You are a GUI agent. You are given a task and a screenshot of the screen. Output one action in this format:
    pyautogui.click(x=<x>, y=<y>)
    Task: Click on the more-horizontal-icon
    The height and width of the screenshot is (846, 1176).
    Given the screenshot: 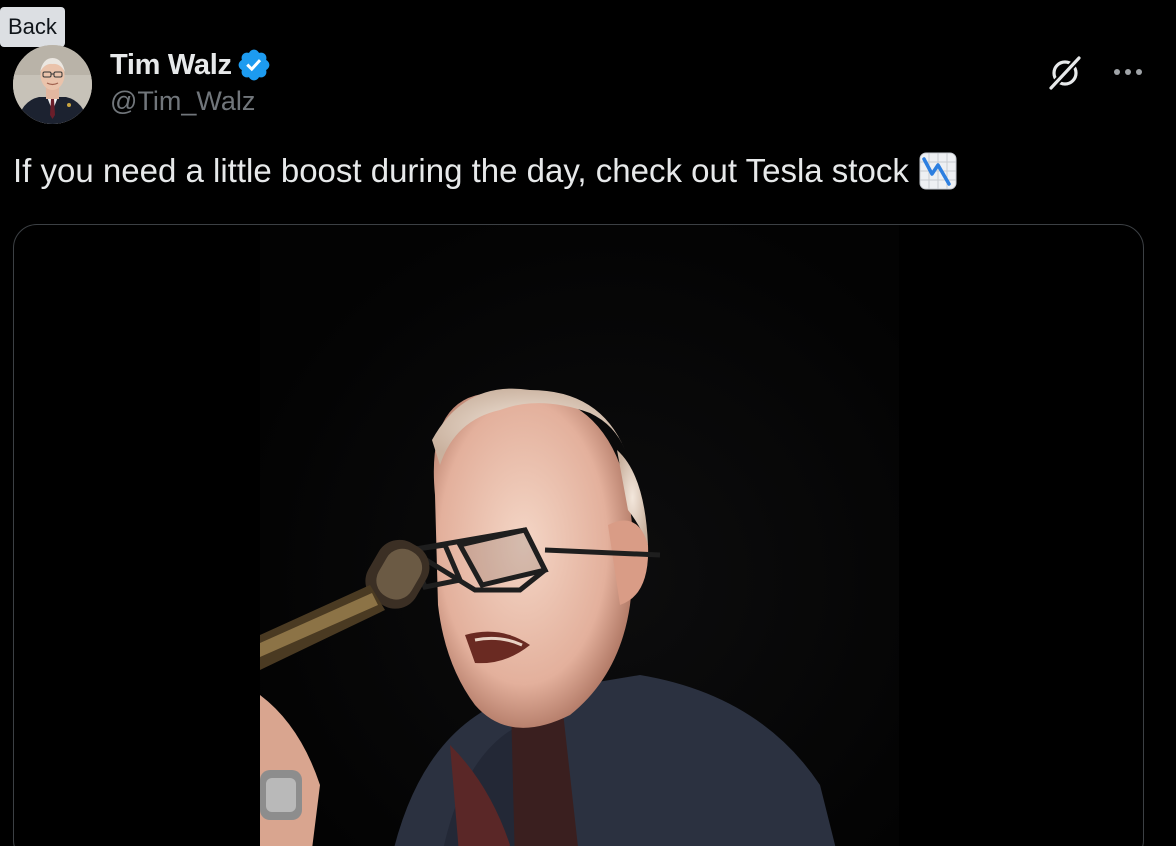 What is the action you would take?
    pyautogui.click(x=1128, y=72)
    